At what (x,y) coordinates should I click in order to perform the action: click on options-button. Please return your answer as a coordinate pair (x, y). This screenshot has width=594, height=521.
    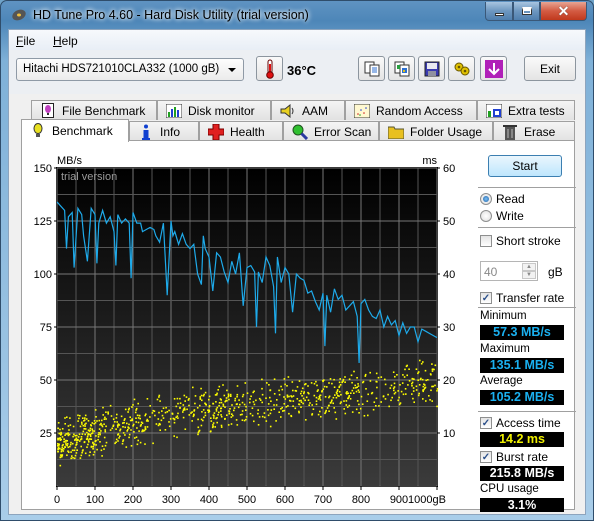
    Looking at the image, I should click on (461, 68).